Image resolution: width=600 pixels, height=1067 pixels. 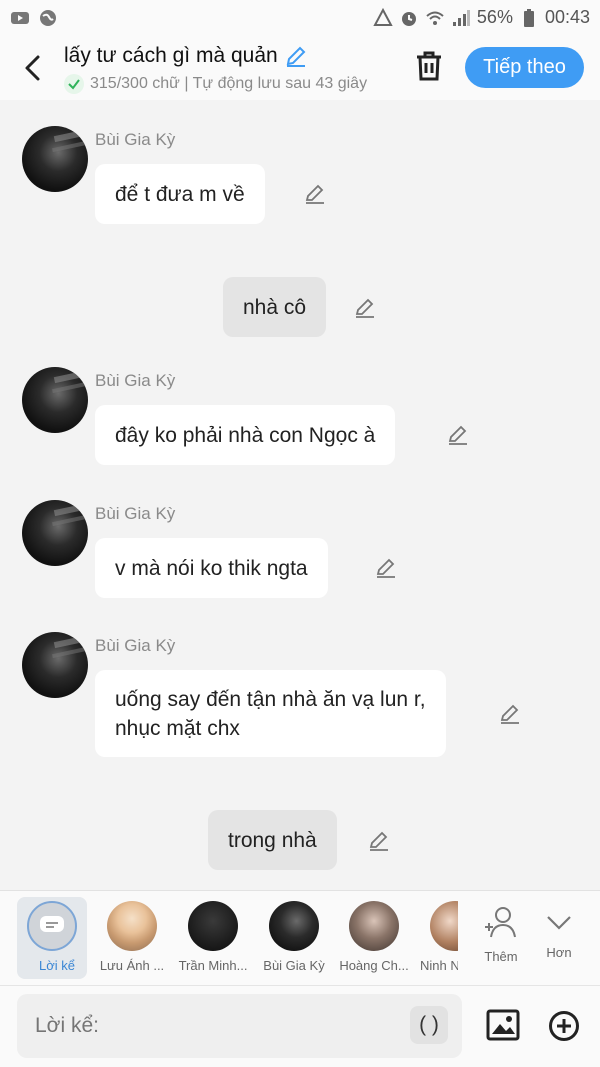 I want to click on status-bar: 56% 00:43, so click(x=300, y=18).